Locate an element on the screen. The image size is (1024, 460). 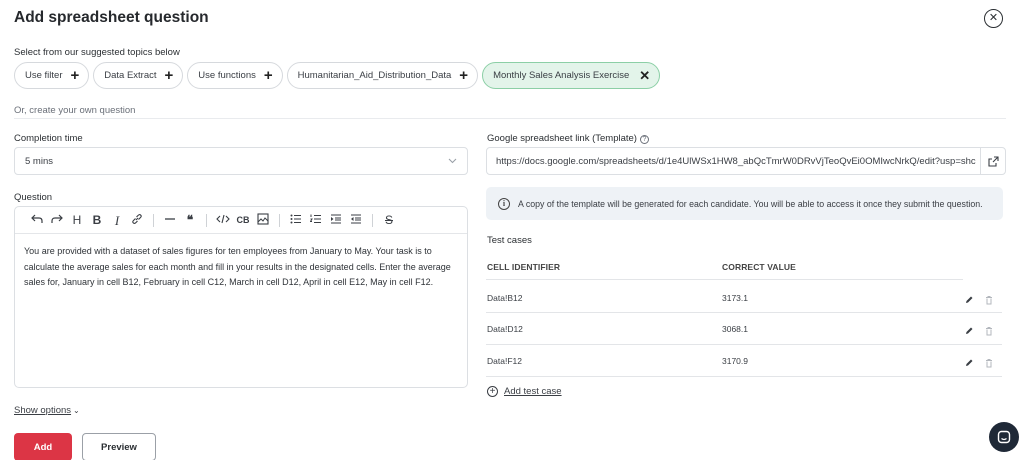
topic-chip-use-functions: Use functions + is located at coordinates (235, 75).